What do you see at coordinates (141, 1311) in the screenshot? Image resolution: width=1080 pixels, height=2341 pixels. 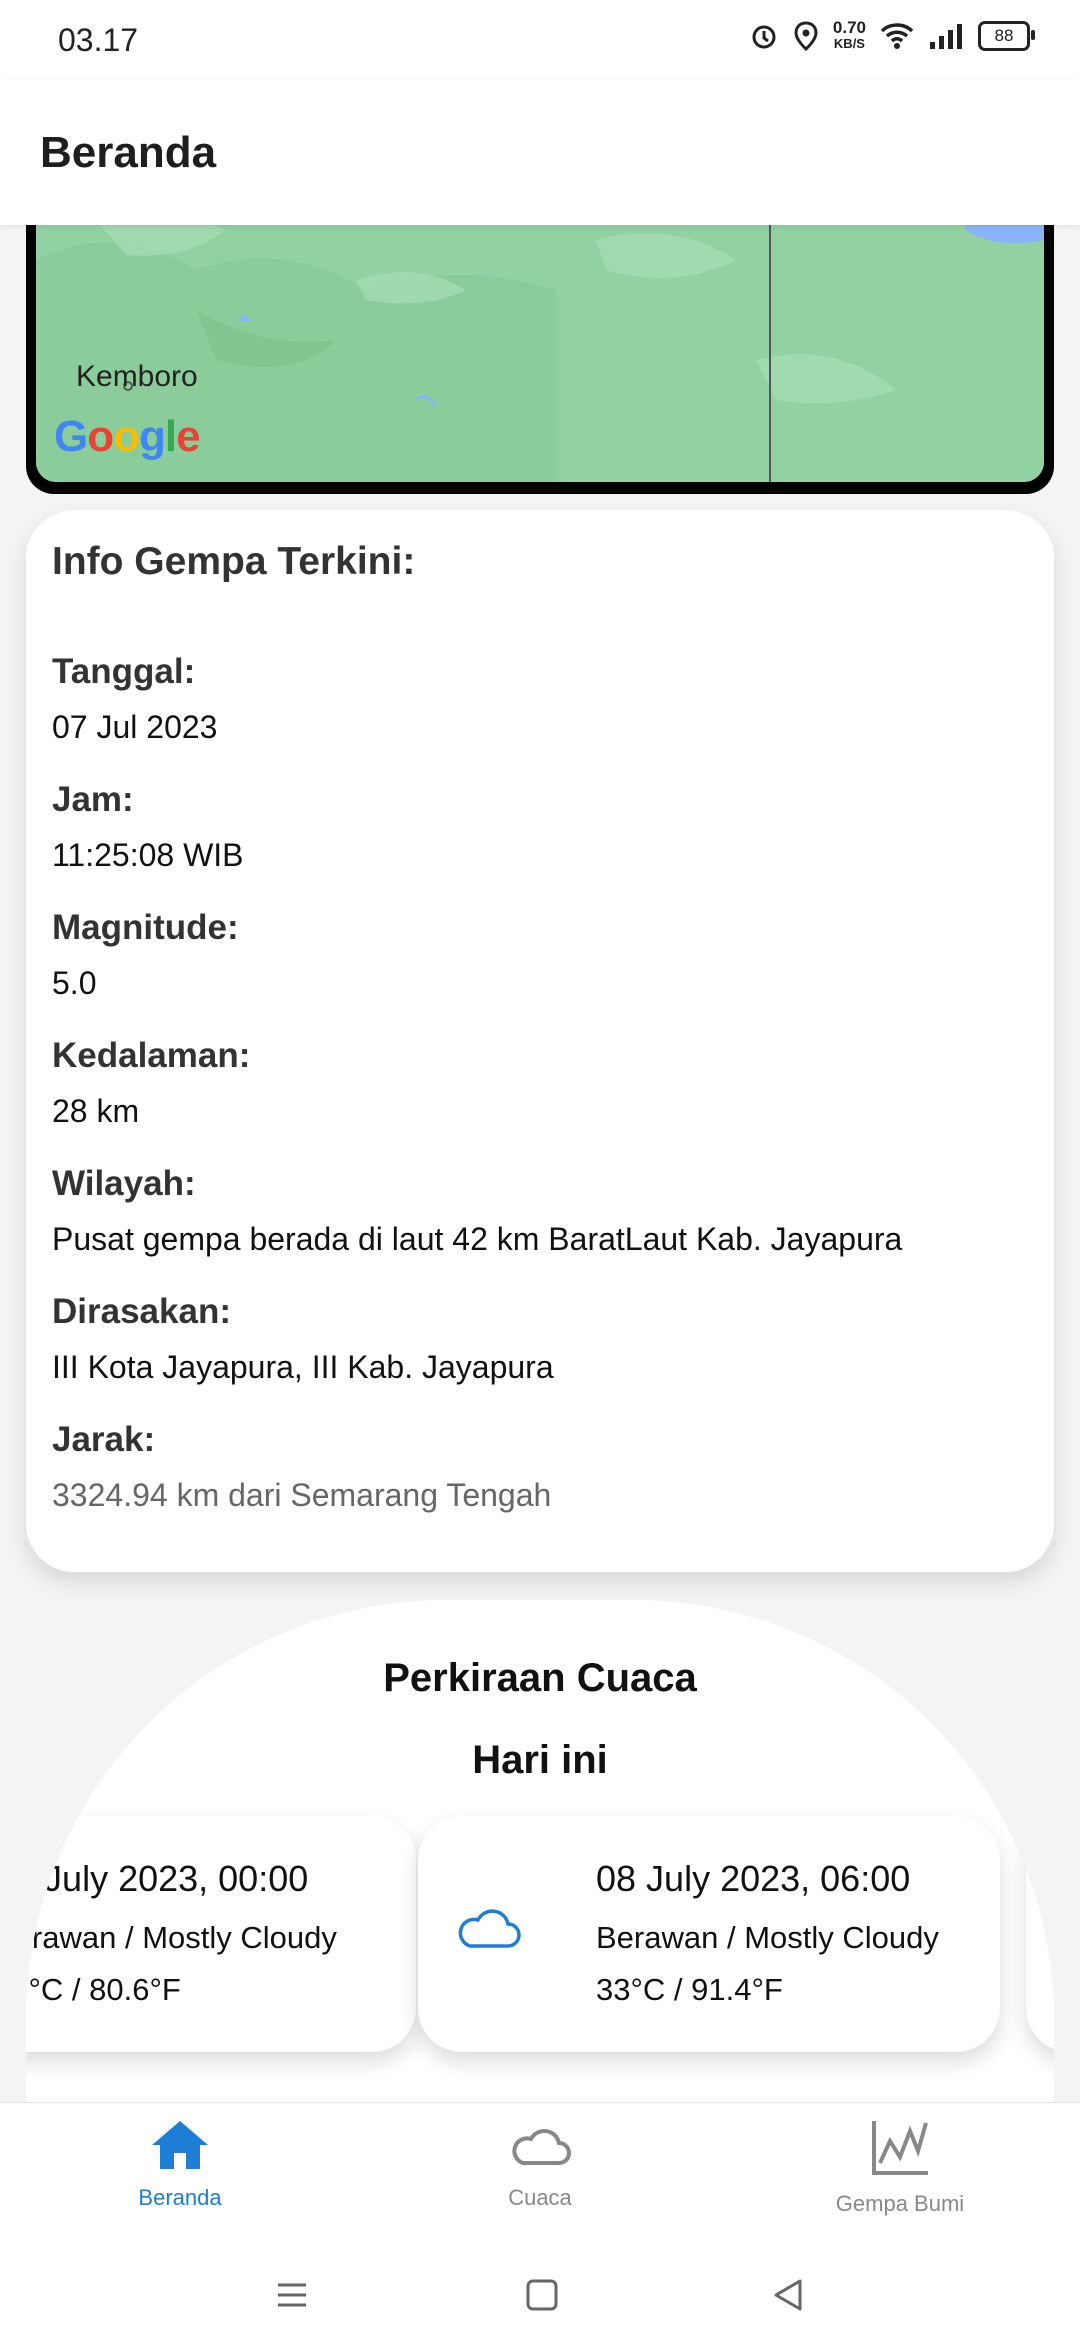 I see `field-label: Dirasakan:` at bounding box center [141, 1311].